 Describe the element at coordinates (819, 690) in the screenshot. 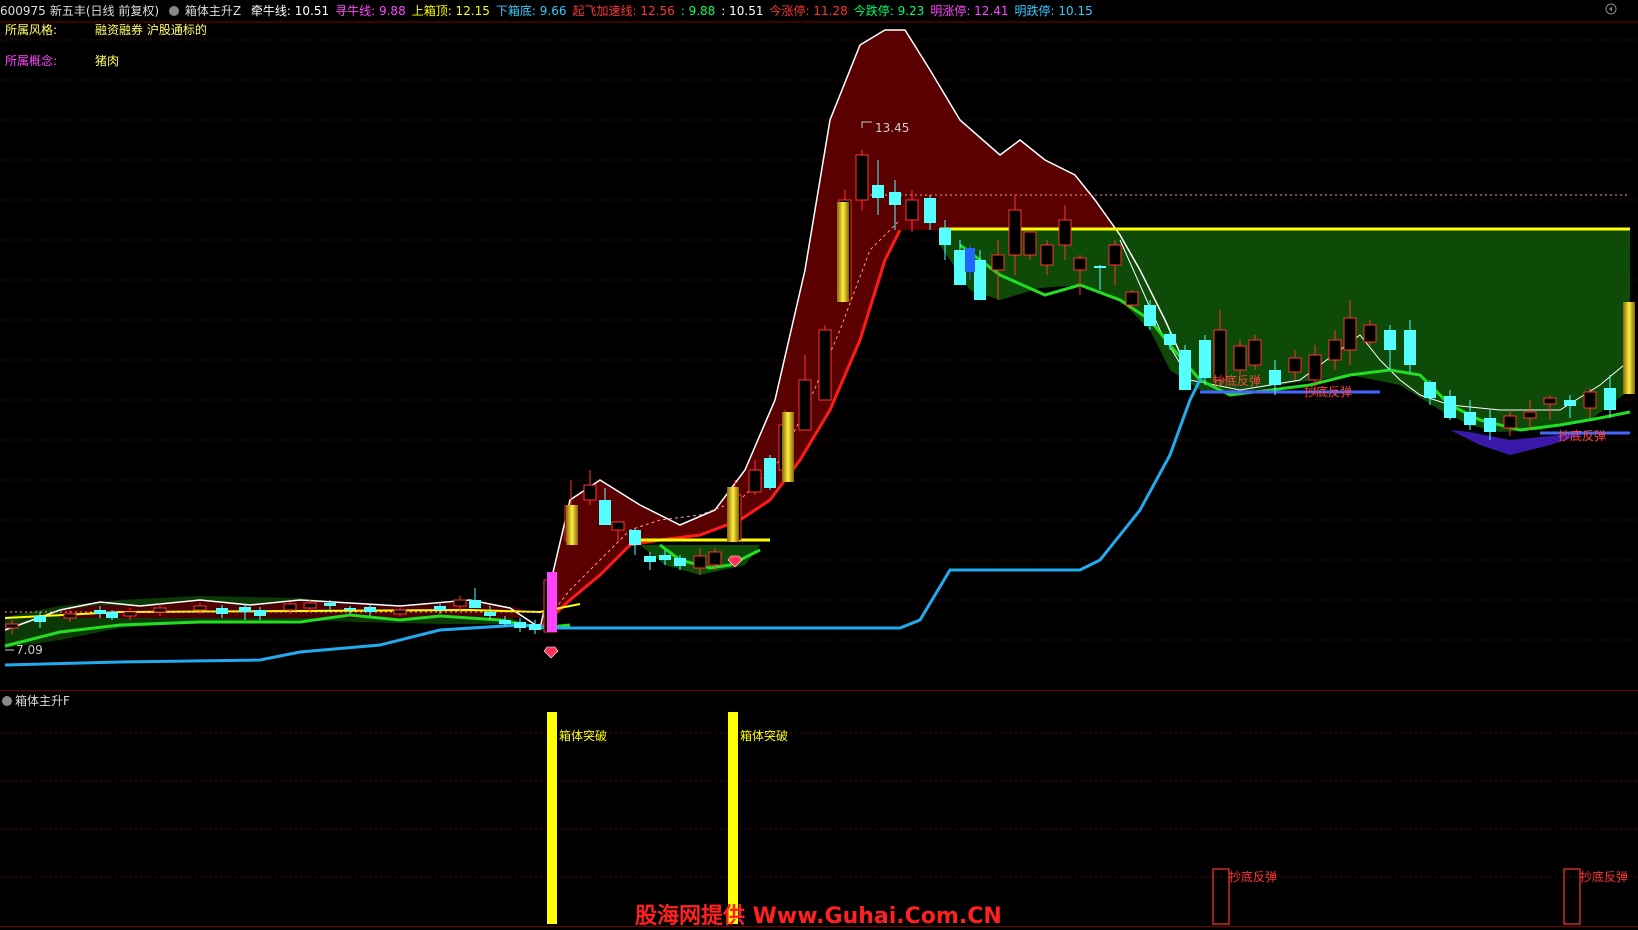

I see `panel-divider` at that location.